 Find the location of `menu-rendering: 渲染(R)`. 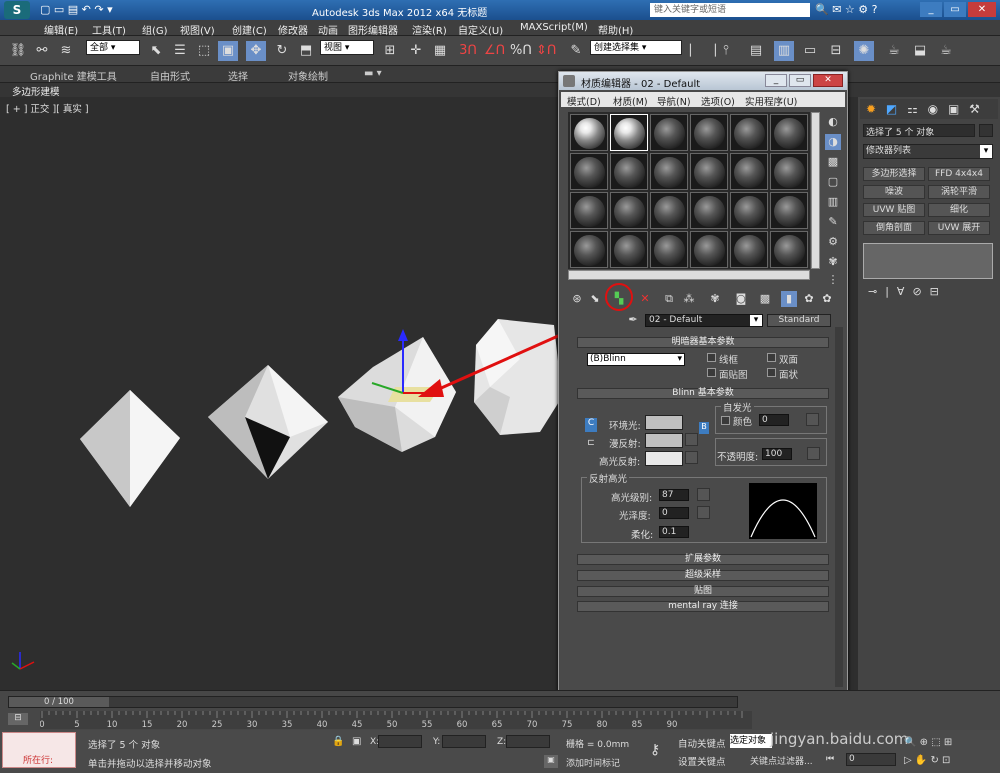

menu-rendering: 渲染(R) is located at coordinates (429, 29).